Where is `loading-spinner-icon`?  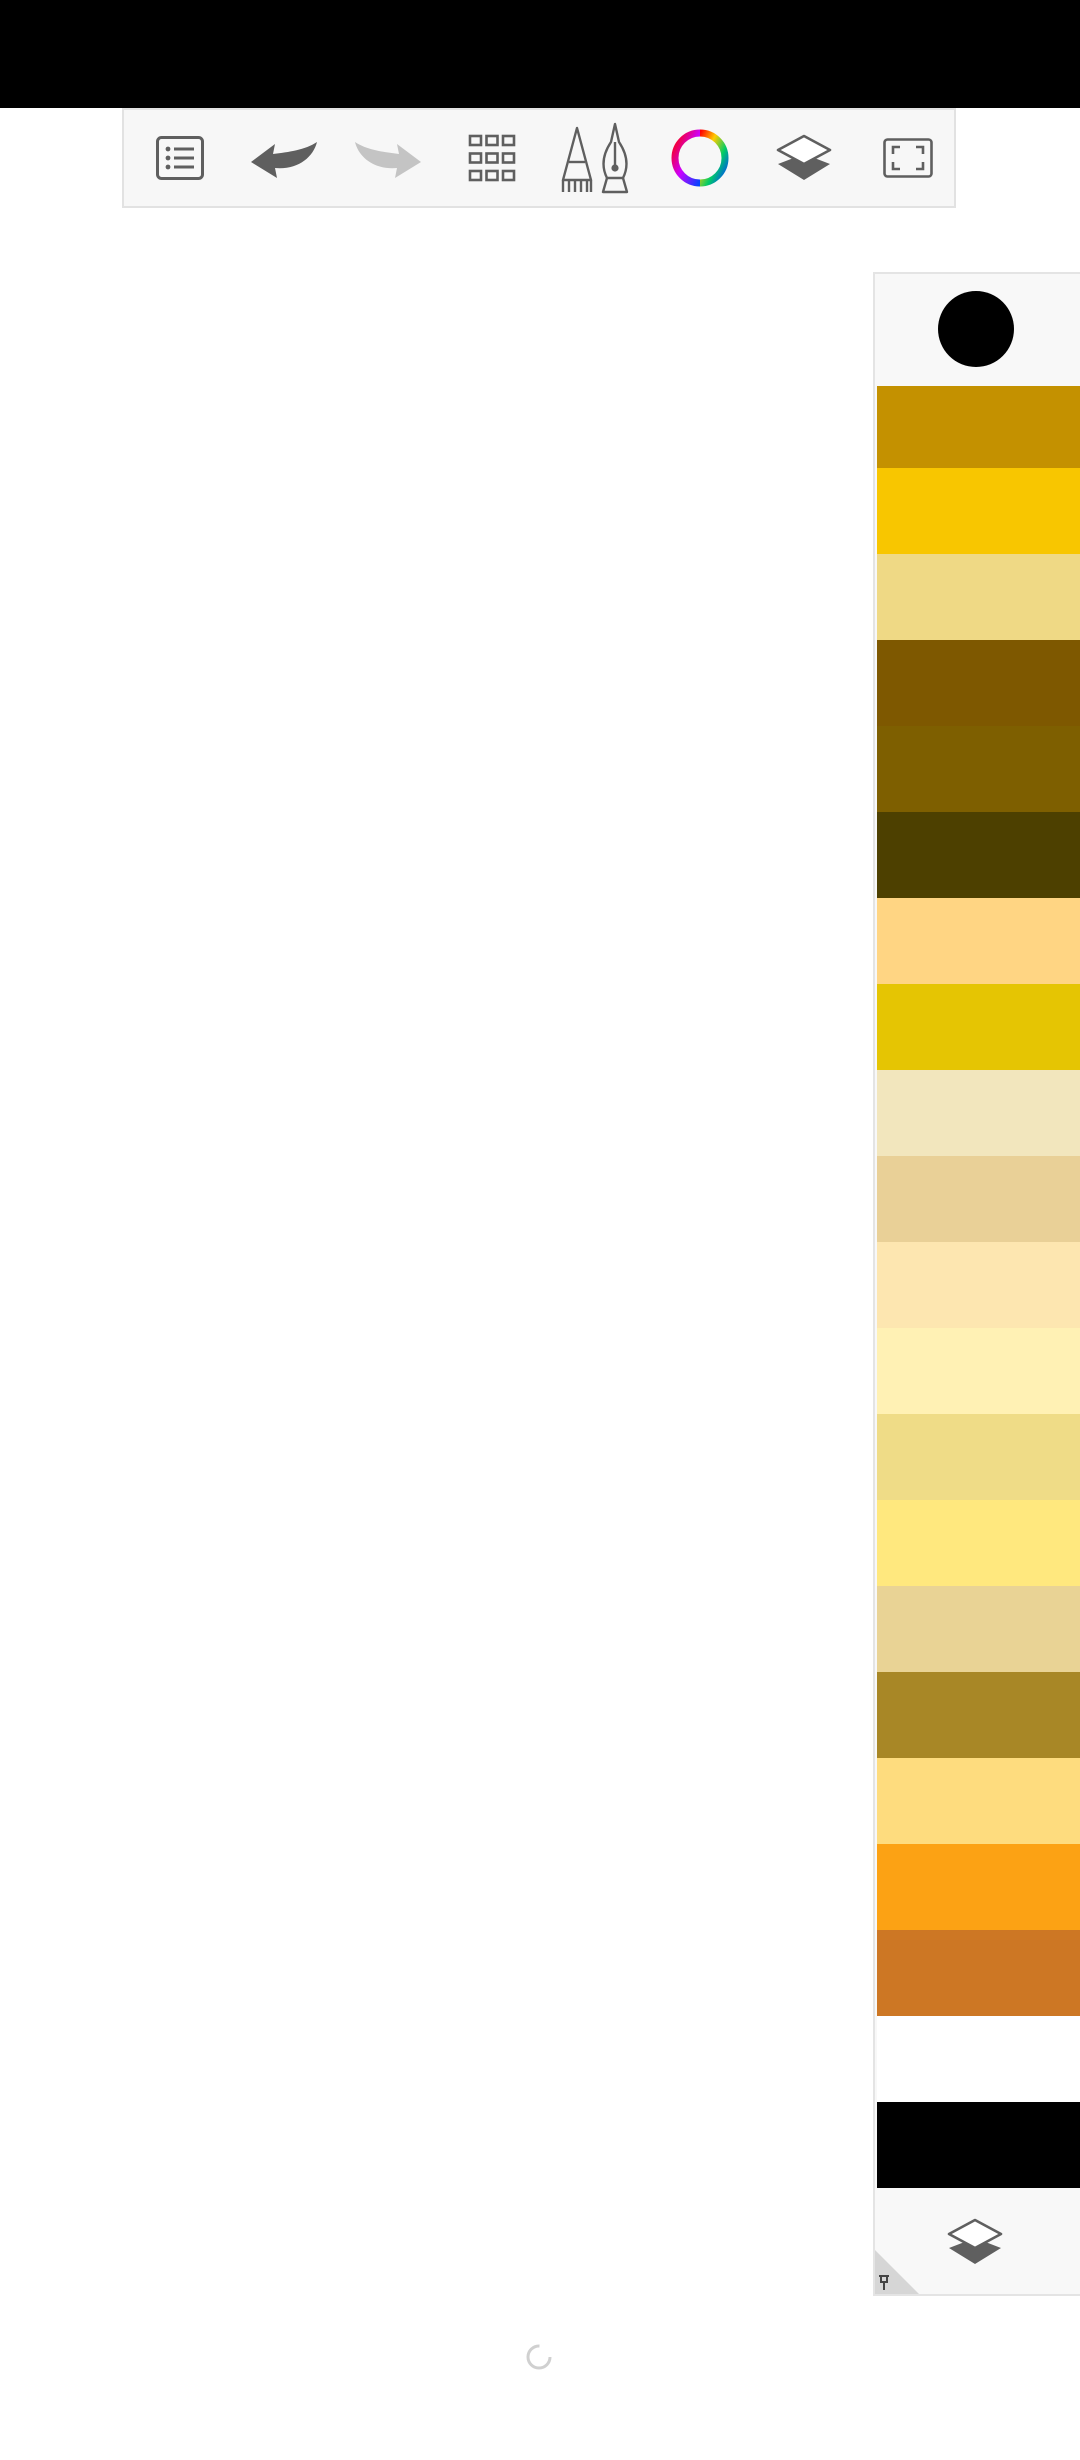
loading-spinner-icon is located at coordinates (539, 2357).